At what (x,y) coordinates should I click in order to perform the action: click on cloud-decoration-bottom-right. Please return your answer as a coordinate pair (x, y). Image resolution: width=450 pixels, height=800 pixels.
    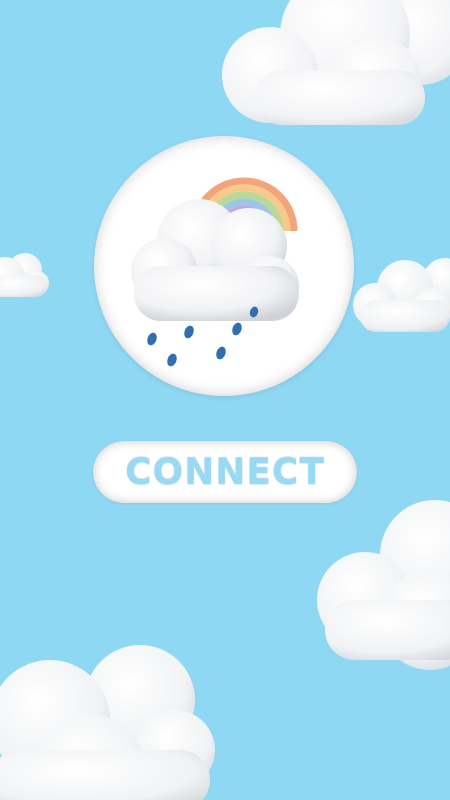
    Looking at the image, I should click on (383, 585).